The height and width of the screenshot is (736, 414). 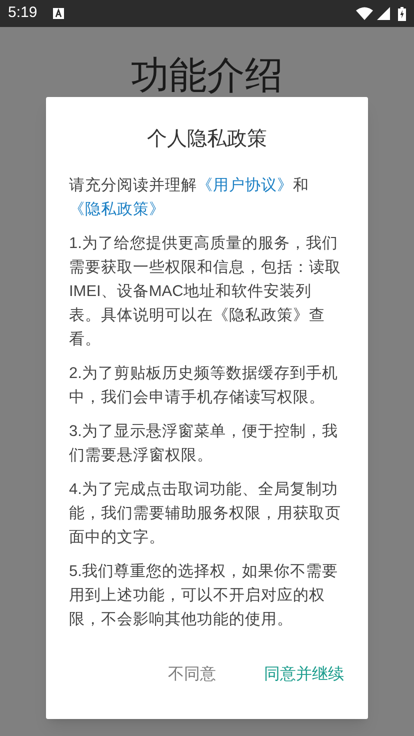 What do you see at coordinates (204, 596) in the screenshot?
I see `policy-paragraph: 5.我们尊重您的选择权，如果你不需要用到上述功能，可以不开启对应的权限，不会影响其他功能的使用。` at bounding box center [204, 596].